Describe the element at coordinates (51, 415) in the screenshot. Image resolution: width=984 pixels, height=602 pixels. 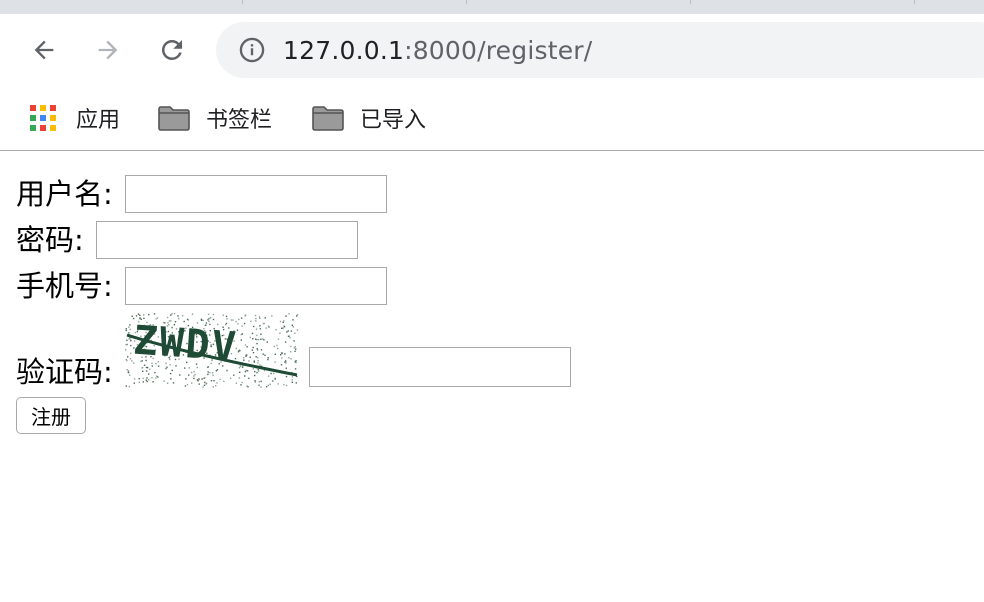
I see `register-button: 注册` at that location.